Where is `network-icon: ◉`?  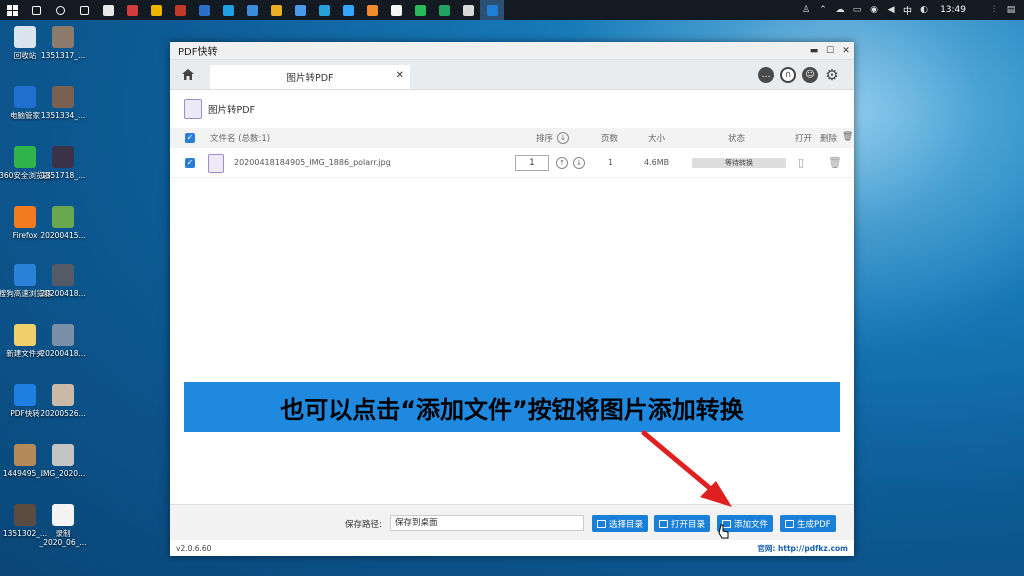 network-icon: ◉ is located at coordinates (874, 10).